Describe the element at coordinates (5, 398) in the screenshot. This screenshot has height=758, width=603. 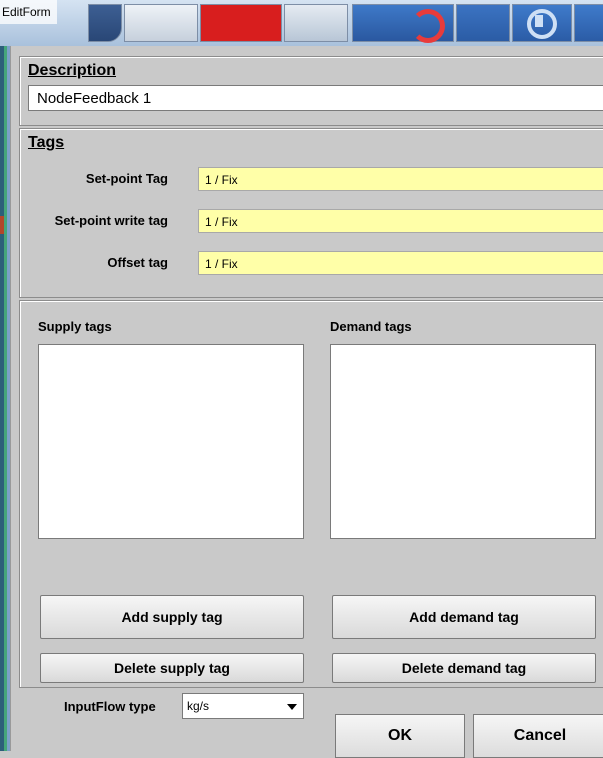
I see `window-left-border` at that location.